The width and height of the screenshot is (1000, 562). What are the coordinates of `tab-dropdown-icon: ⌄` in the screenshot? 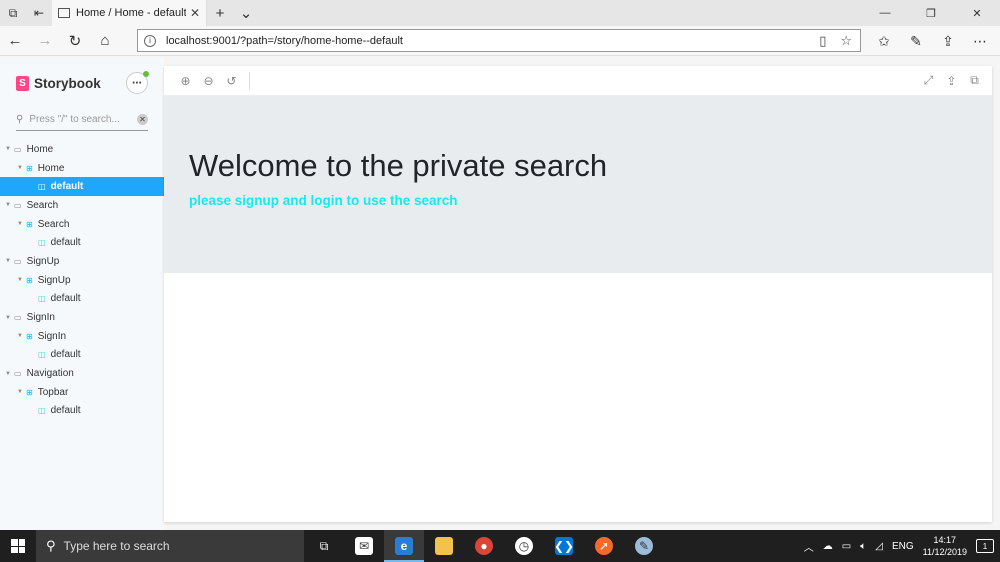 It's located at (246, 13).